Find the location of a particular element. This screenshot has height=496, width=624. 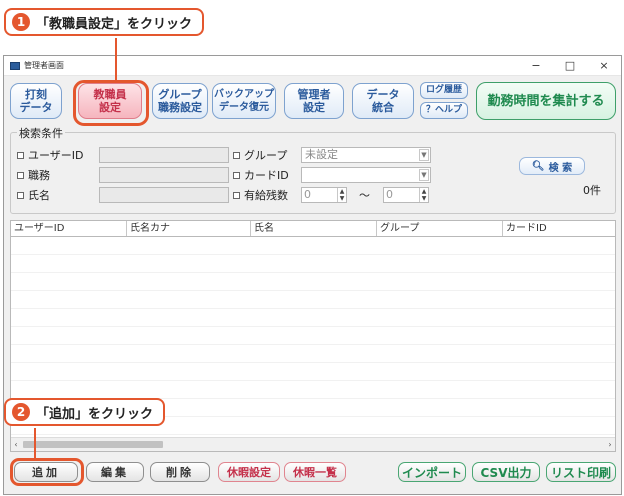

edit-button: 編集 is located at coordinates (115, 472).